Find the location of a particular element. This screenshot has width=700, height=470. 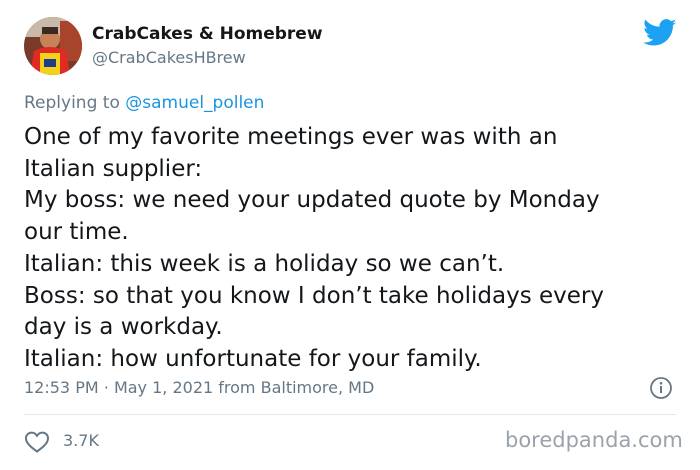

reply-context: Replying to @samuel_pollen is located at coordinates (144, 103).